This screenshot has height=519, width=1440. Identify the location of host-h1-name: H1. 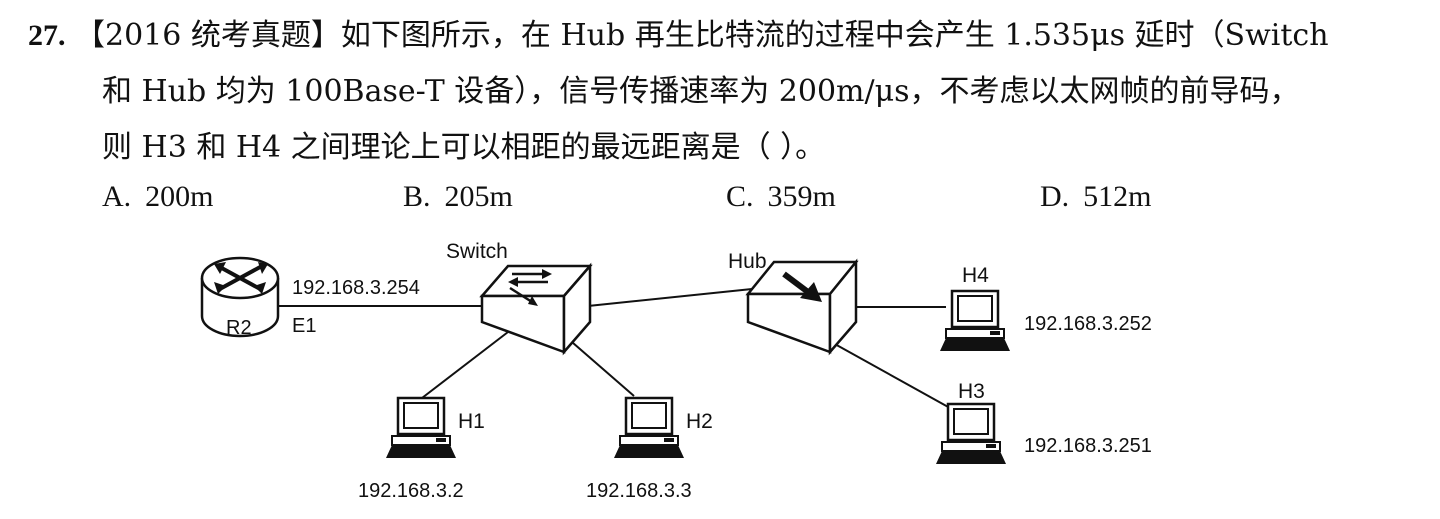
(471, 421).